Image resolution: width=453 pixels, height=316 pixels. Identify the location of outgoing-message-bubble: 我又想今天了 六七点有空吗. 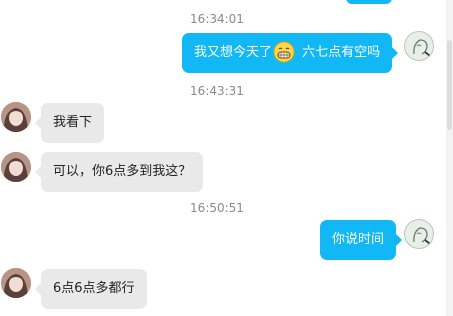
(290, 53).